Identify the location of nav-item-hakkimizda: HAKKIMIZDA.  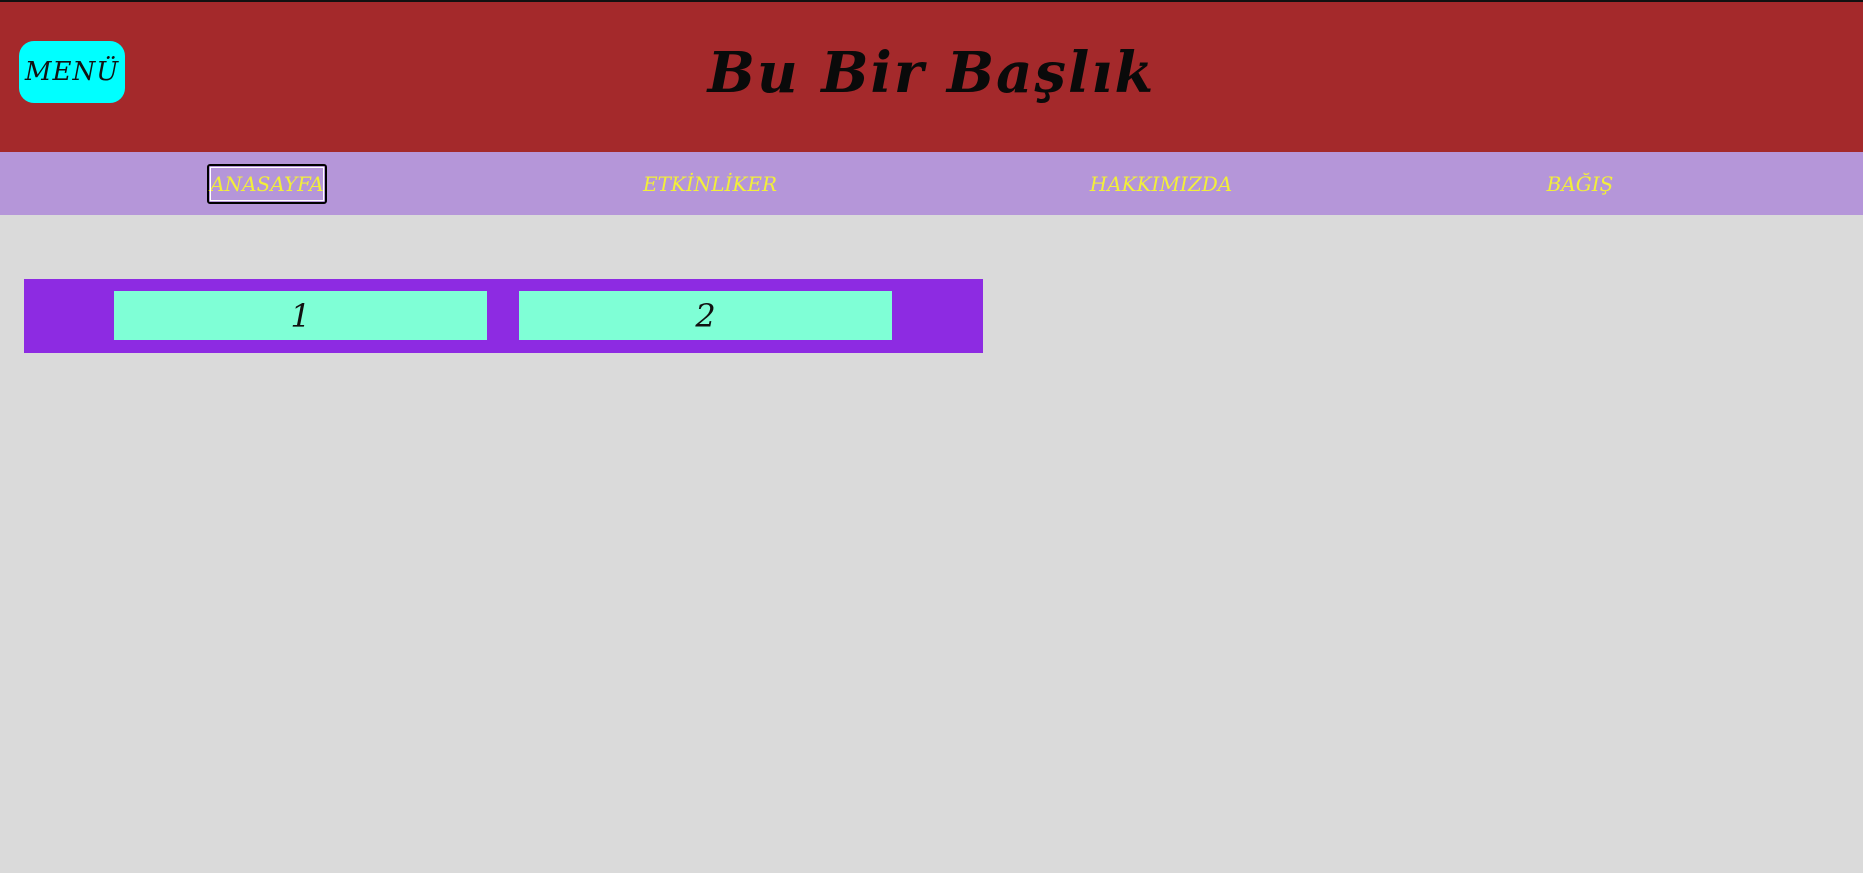
(1161, 183).